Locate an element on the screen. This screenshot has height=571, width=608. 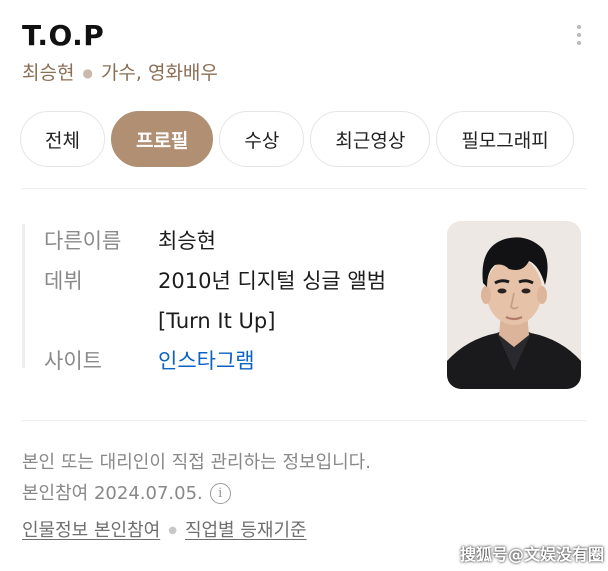
info-row-debut: 데뷔 2010년 디지털 싱글 앨범 [Turn It Up] is located at coordinates (244, 301).